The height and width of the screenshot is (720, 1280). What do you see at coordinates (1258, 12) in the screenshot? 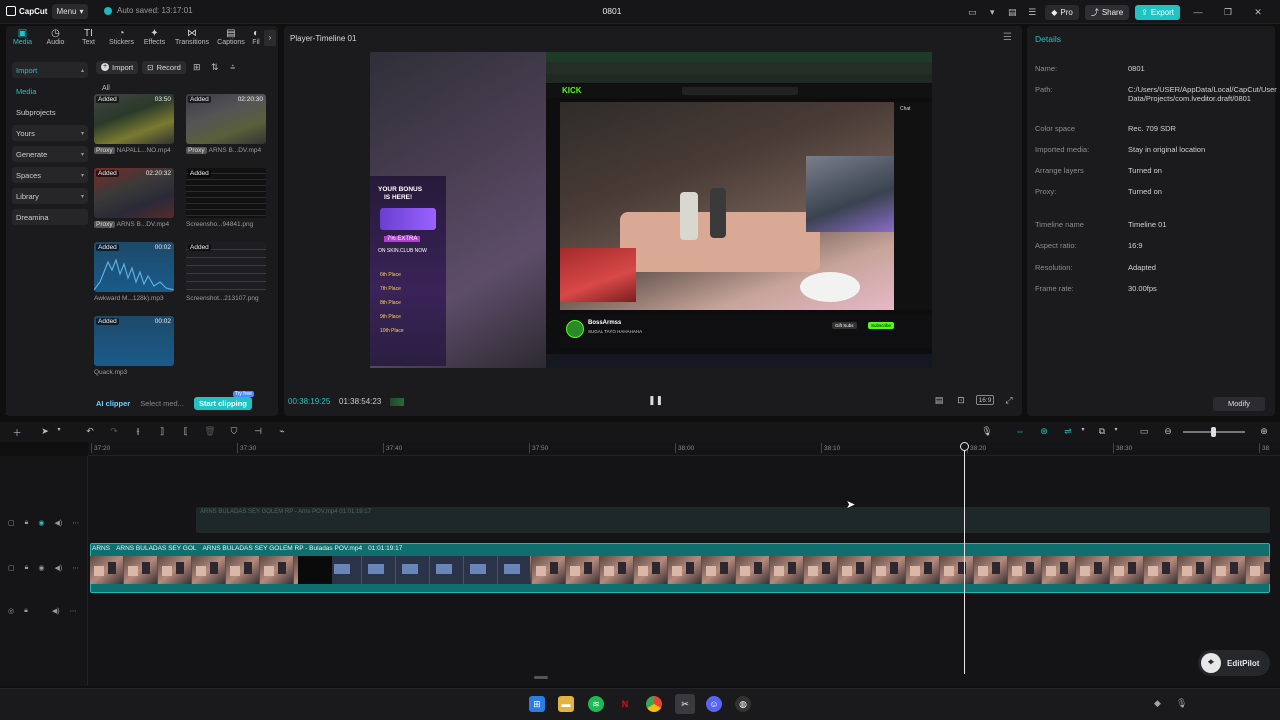
I see `close-icon: ✕` at bounding box center [1258, 12].